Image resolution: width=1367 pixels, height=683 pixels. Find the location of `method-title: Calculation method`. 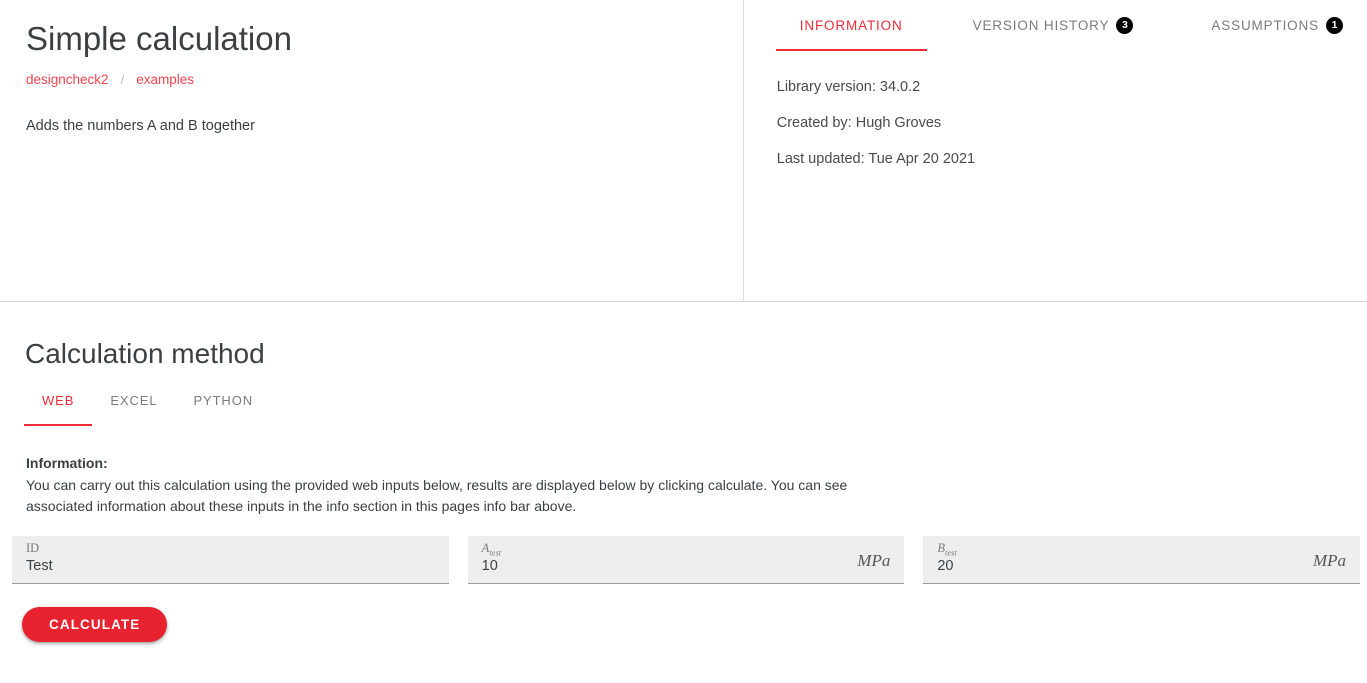

method-title: Calculation method is located at coordinates (145, 353).